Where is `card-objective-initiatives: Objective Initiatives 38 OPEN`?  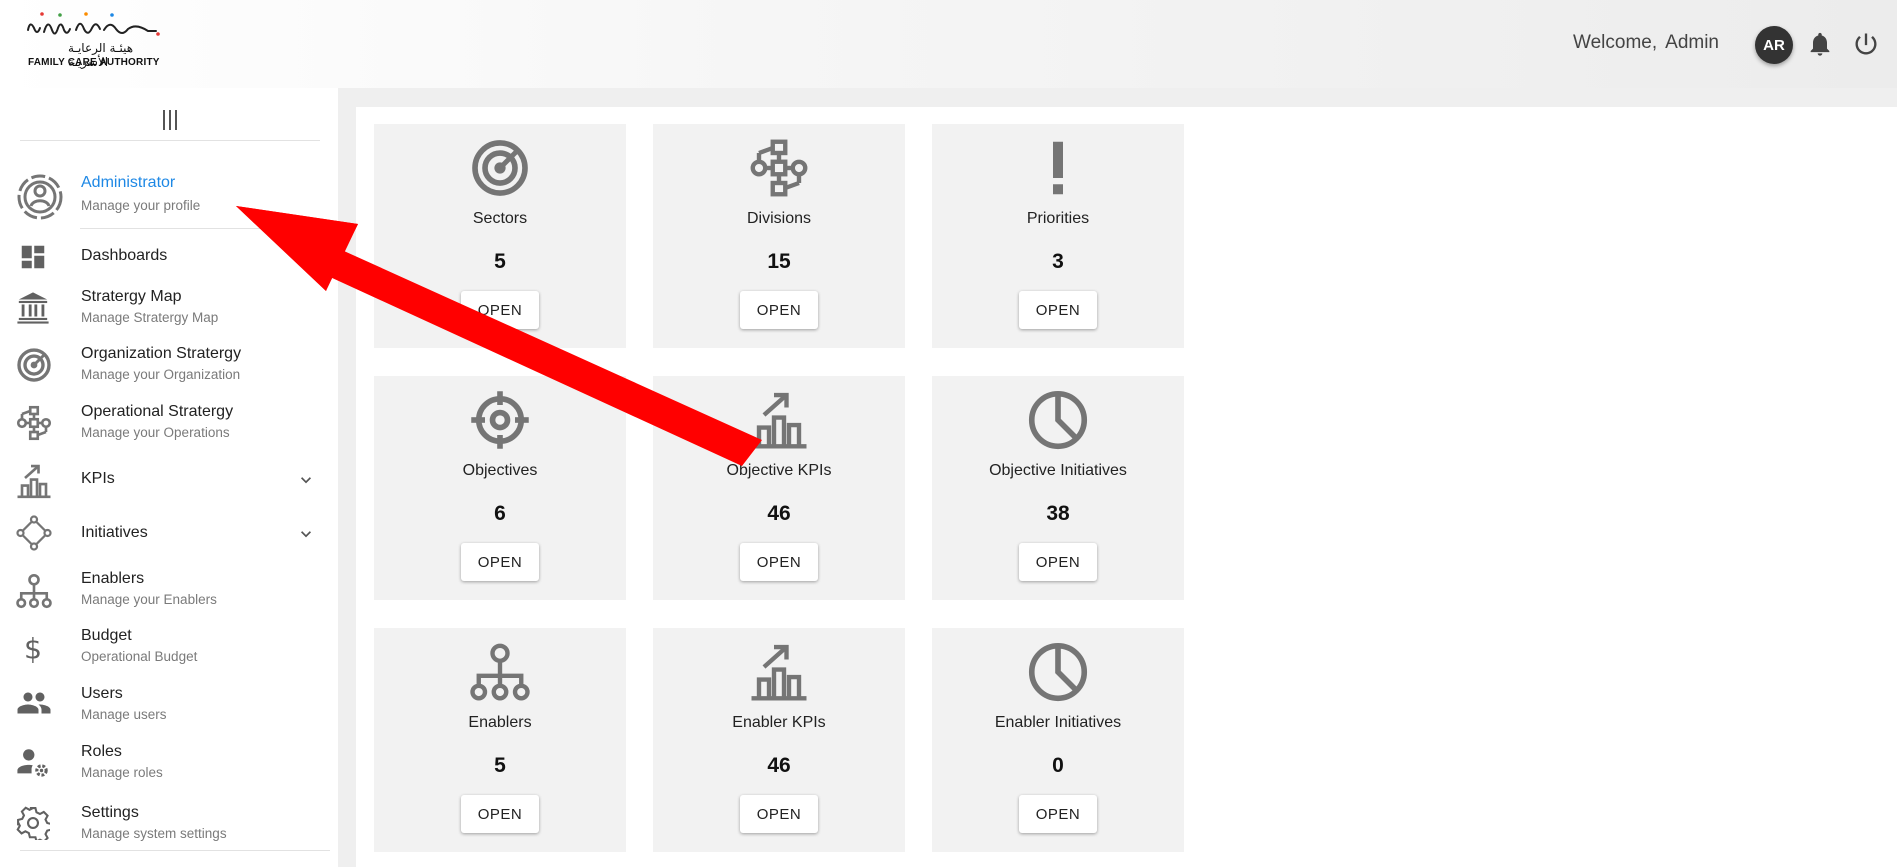 card-objective-initiatives: Objective Initiatives 38 OPEN is located at coordinates (1058, 488).